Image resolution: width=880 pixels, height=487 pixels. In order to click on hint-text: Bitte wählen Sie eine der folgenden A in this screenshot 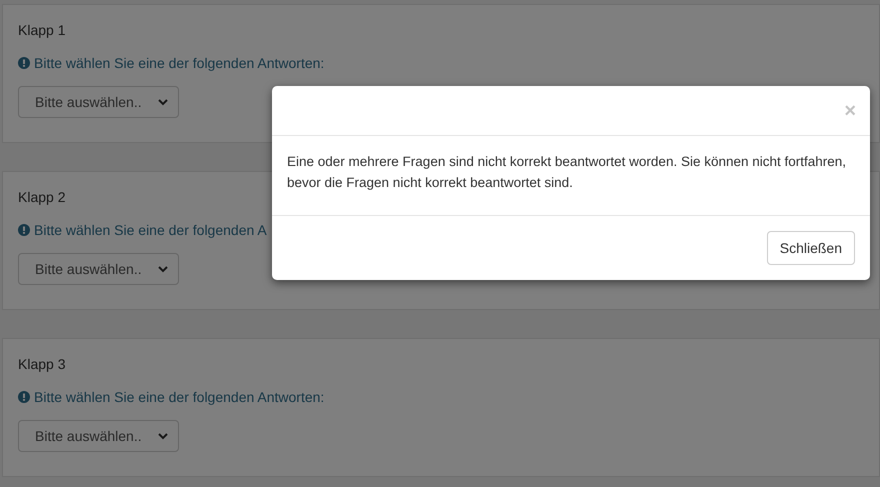, I will do `click(150, 230)`.